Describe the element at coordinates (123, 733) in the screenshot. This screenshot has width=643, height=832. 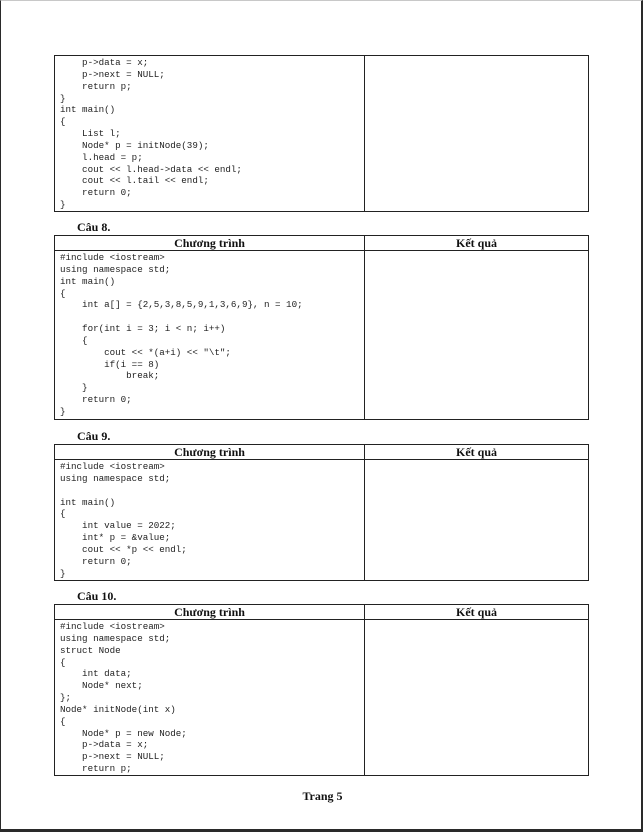
I see `code-line: Node* p = new Node;` at that location.